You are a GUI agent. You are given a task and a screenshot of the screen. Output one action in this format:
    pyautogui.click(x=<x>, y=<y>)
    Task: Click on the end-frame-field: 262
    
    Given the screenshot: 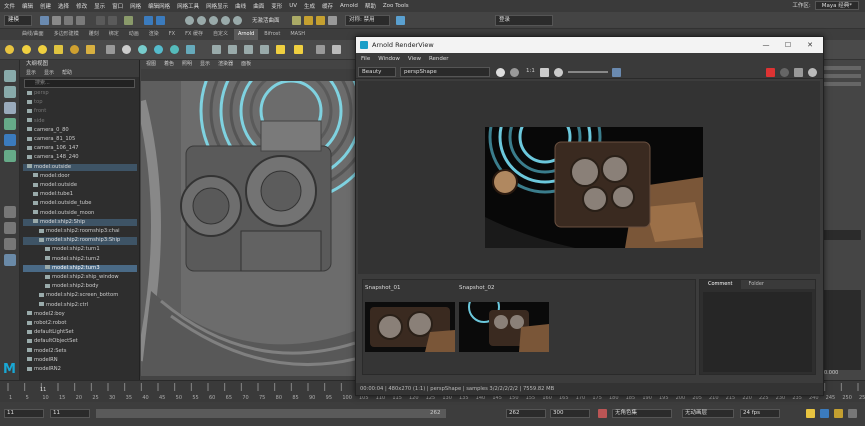 What is the action you would take?
    pyautogui.click(x=526, y=413)
    